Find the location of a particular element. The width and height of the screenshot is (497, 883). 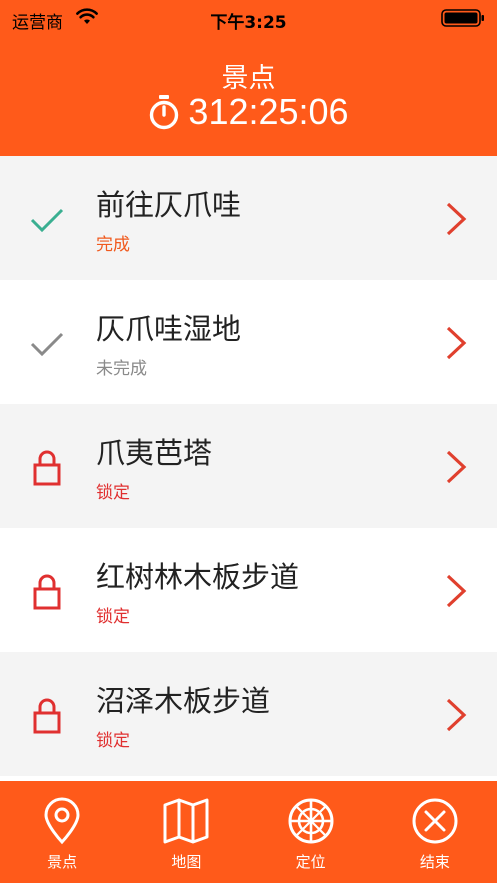

tab-end: 结束 is located at coordinates (435, 832).